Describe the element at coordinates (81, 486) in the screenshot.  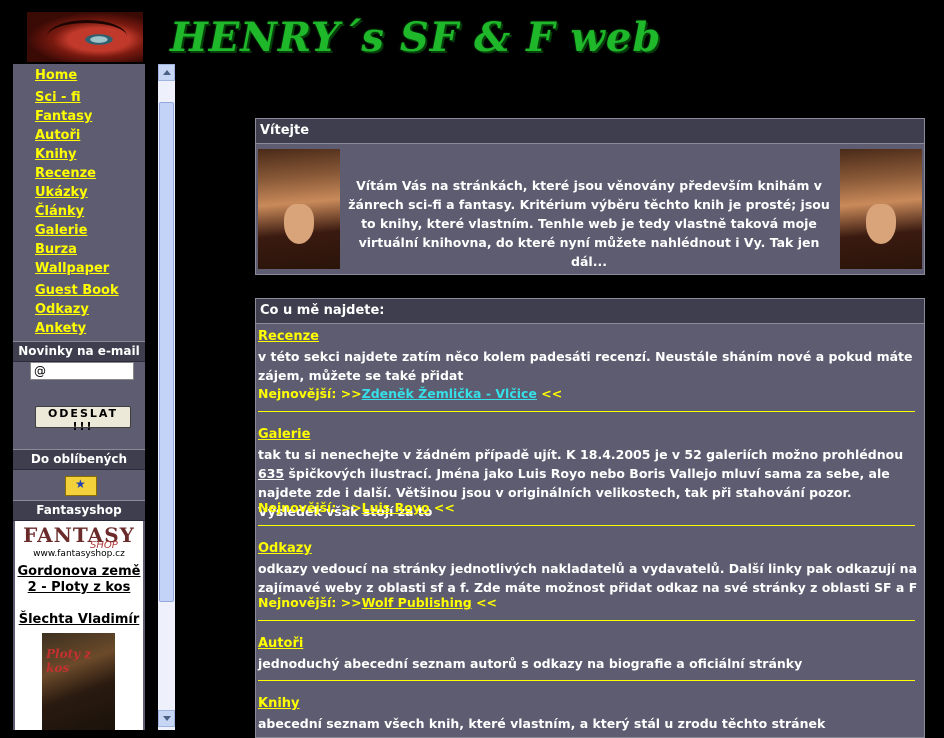
I see `bookmark-icon` at that location.